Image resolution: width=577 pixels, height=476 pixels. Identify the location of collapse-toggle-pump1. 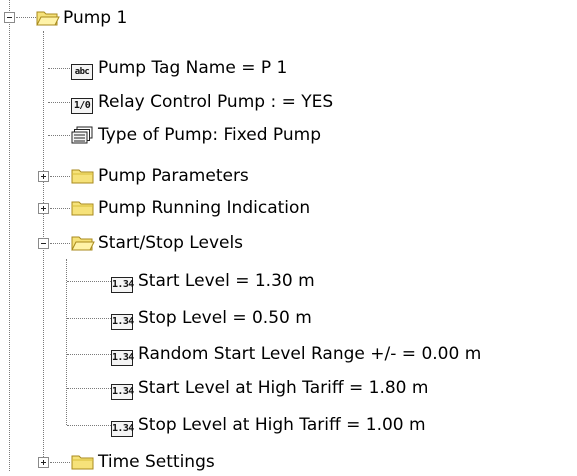
(9, 17).